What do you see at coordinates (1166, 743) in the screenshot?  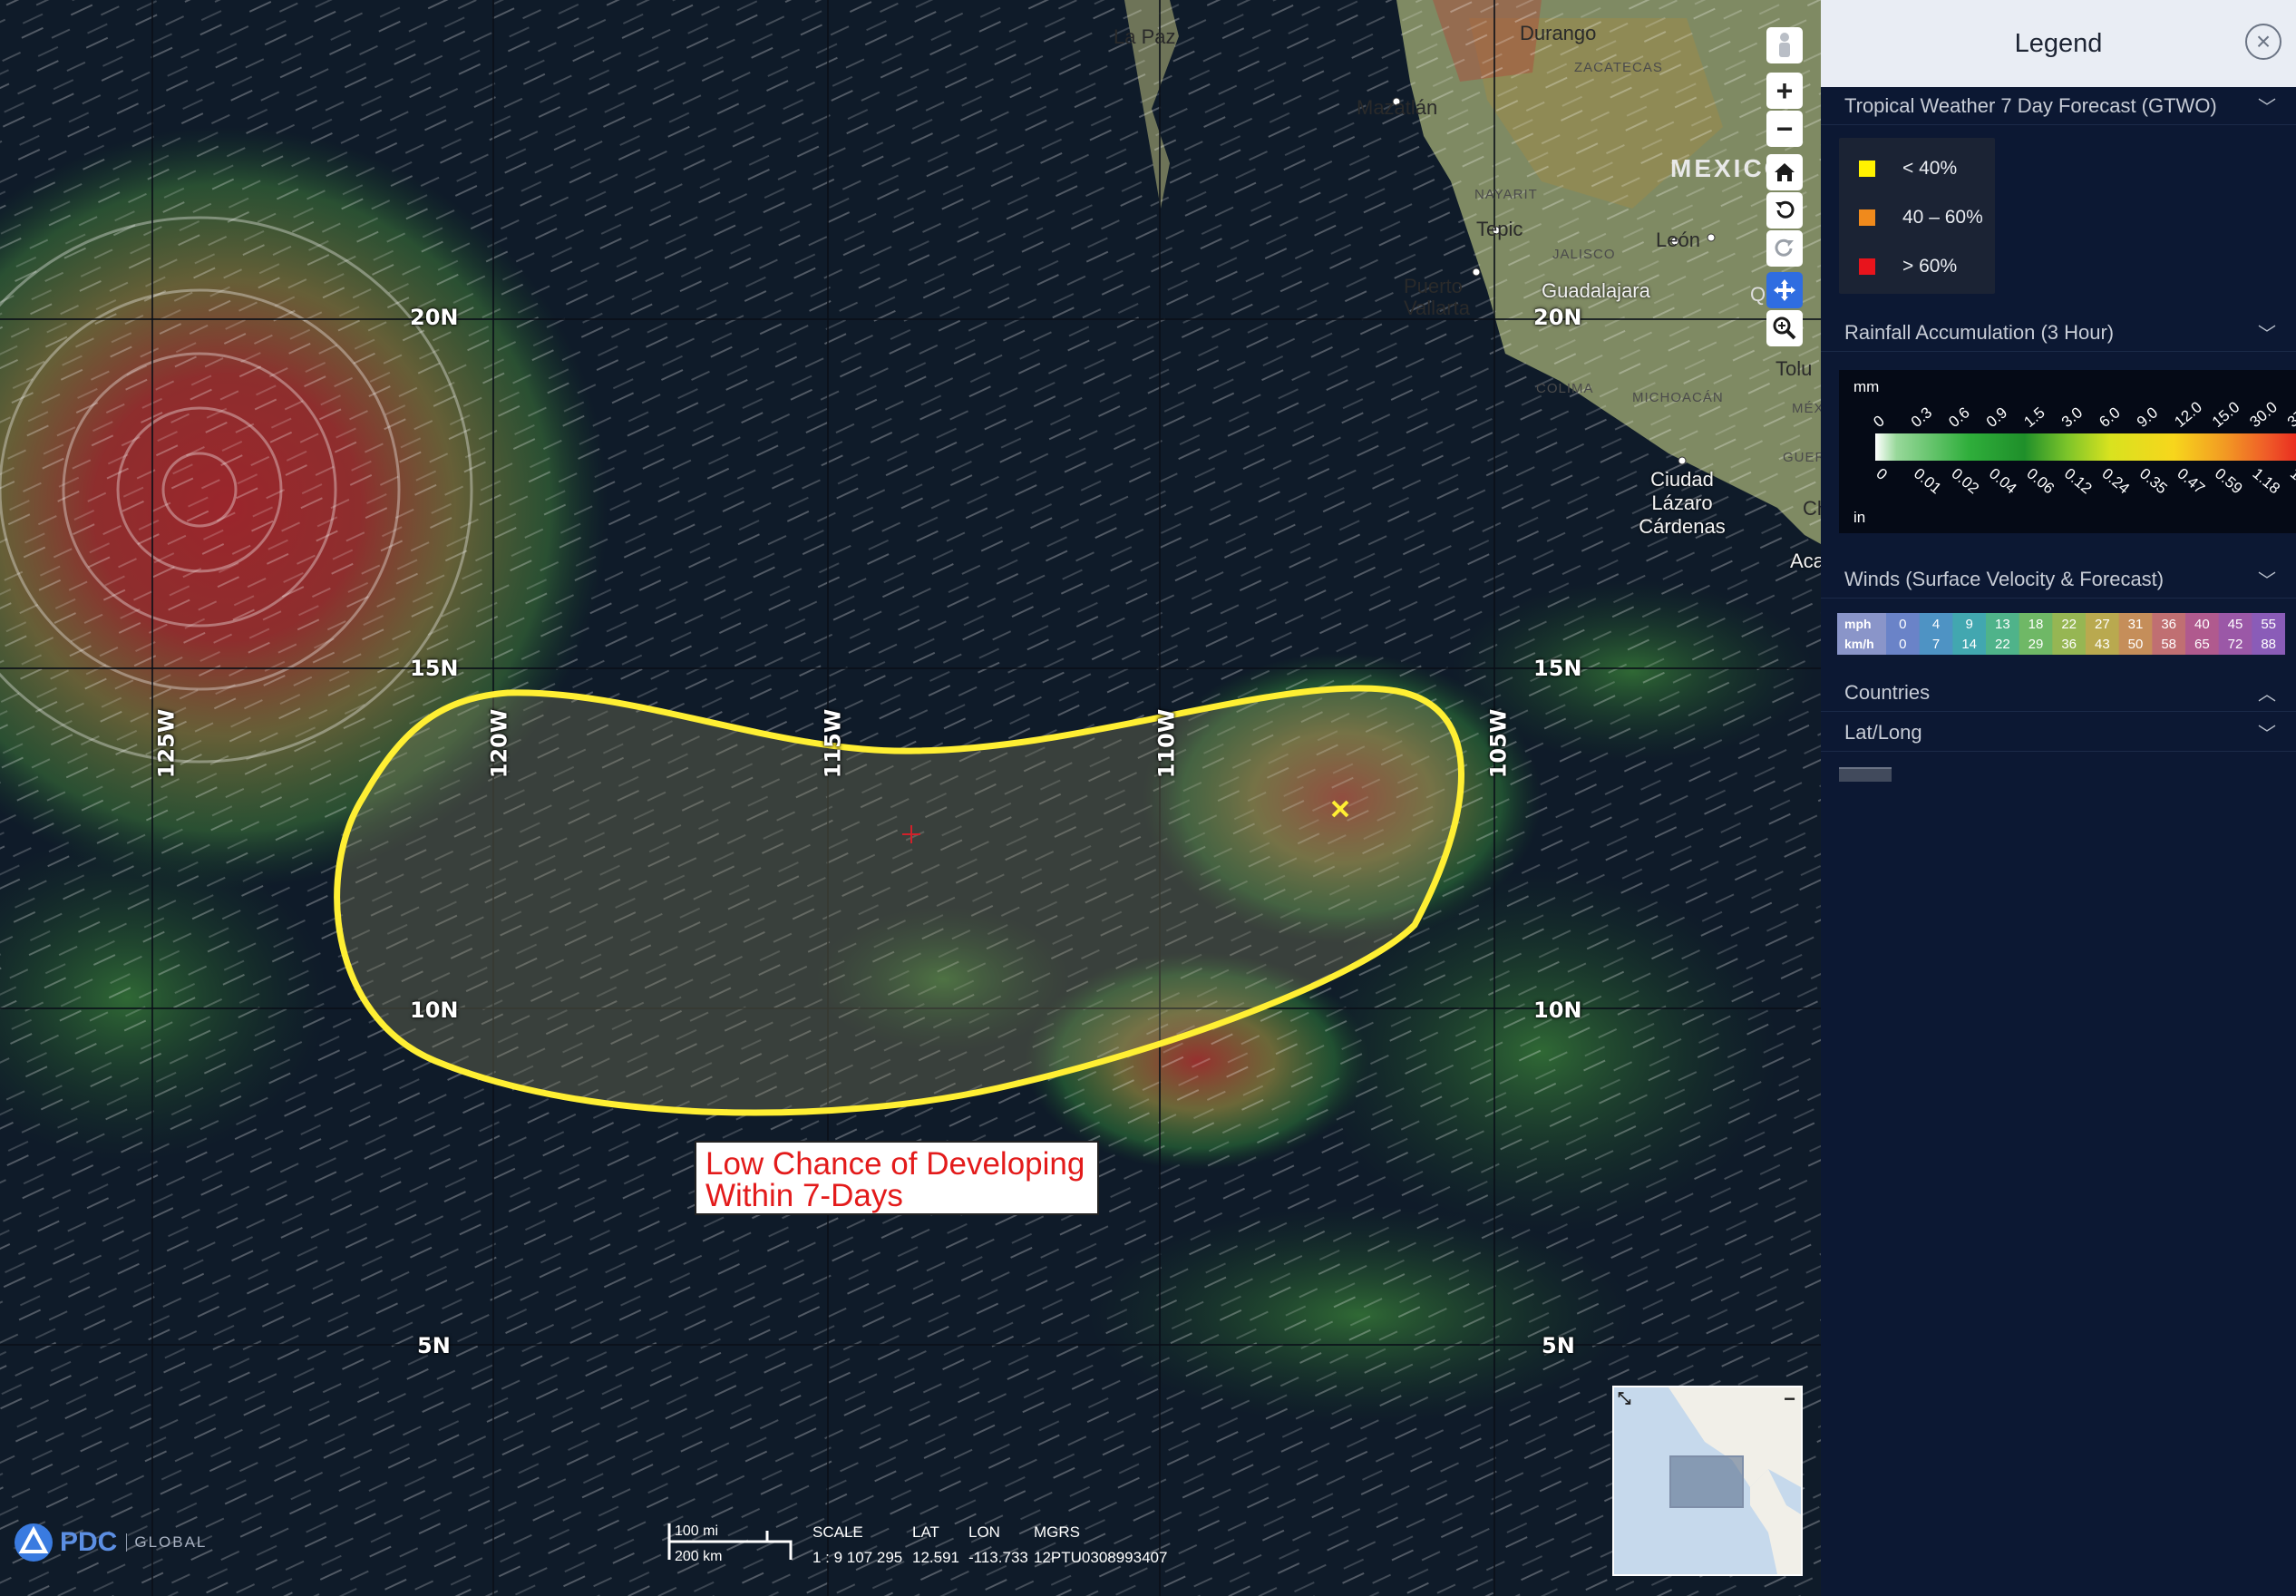 I see `lon-label-110w: 110W` at bounding box center [1166, 743].